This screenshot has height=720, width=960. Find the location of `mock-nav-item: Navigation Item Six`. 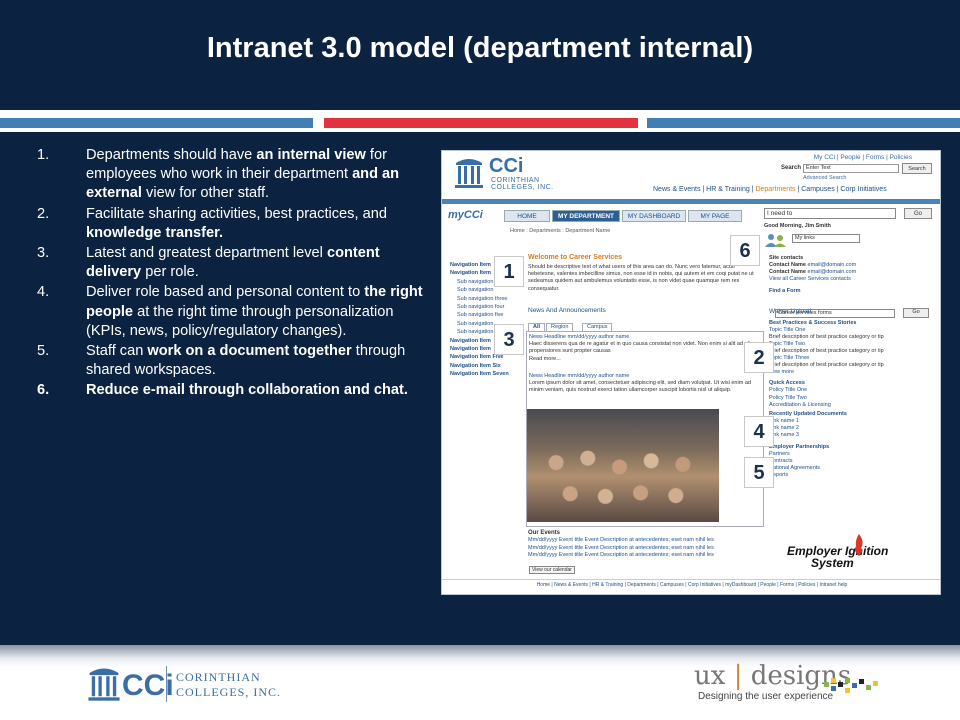

mock-nav-item: Navigation Item Six is located at coordinates (481, 366).